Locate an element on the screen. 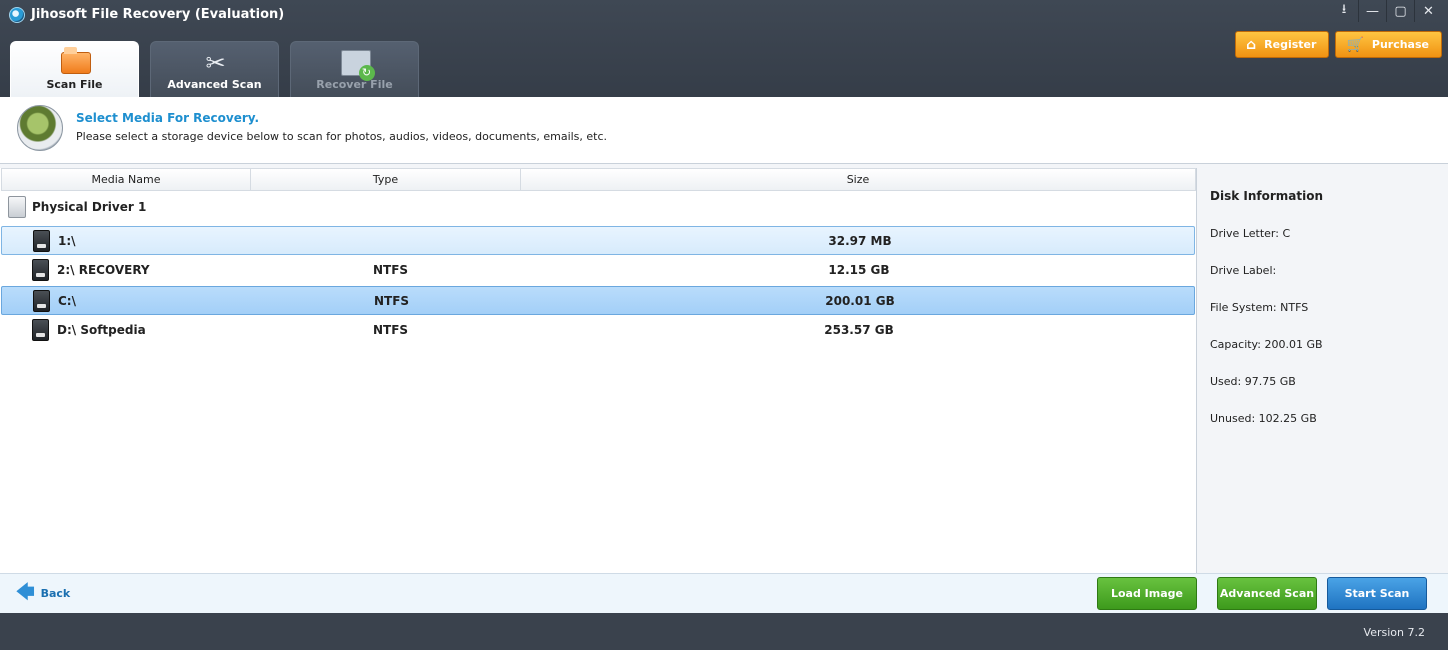 The height and width of the screenshot is (650, 1448). purchase-label: Purchase is located at coordinates (1400, 44).